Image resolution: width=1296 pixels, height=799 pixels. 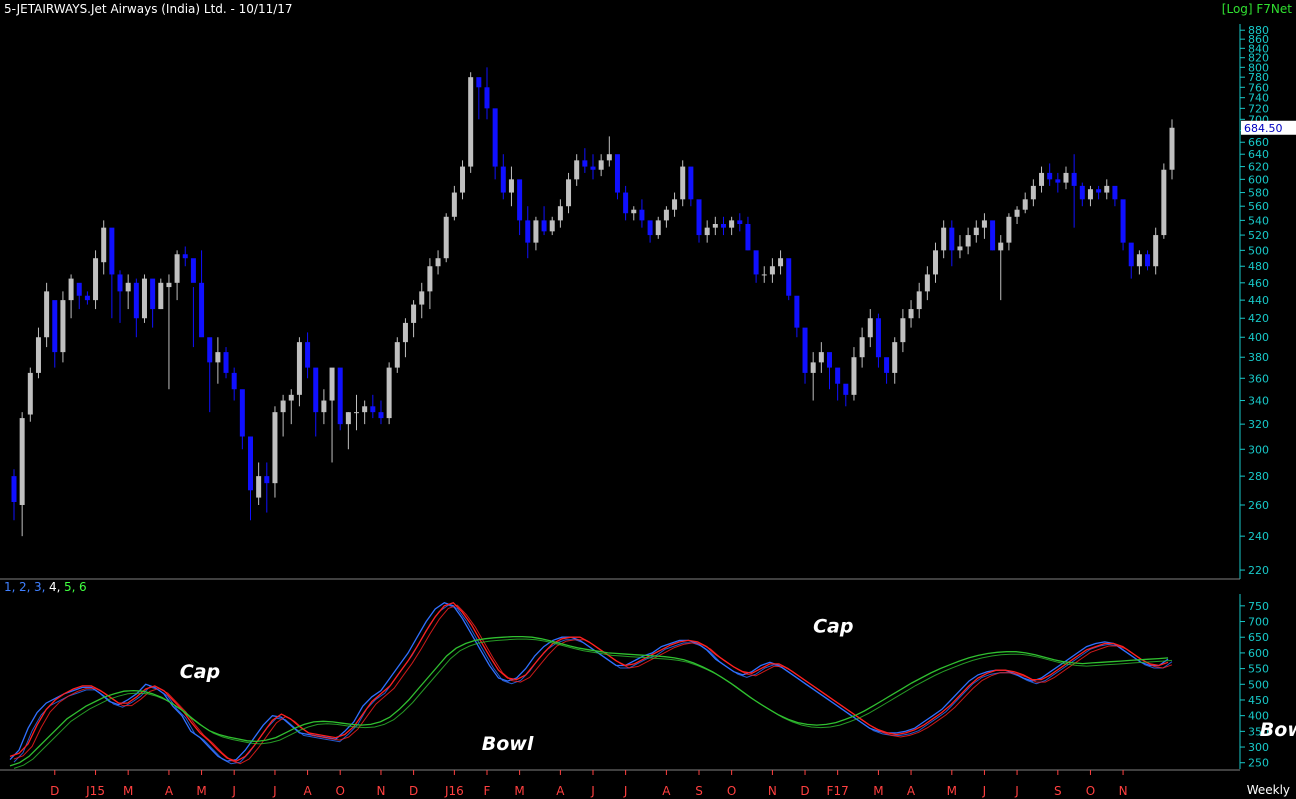 I want to click on month-label: F, so click(x=487, y=791).